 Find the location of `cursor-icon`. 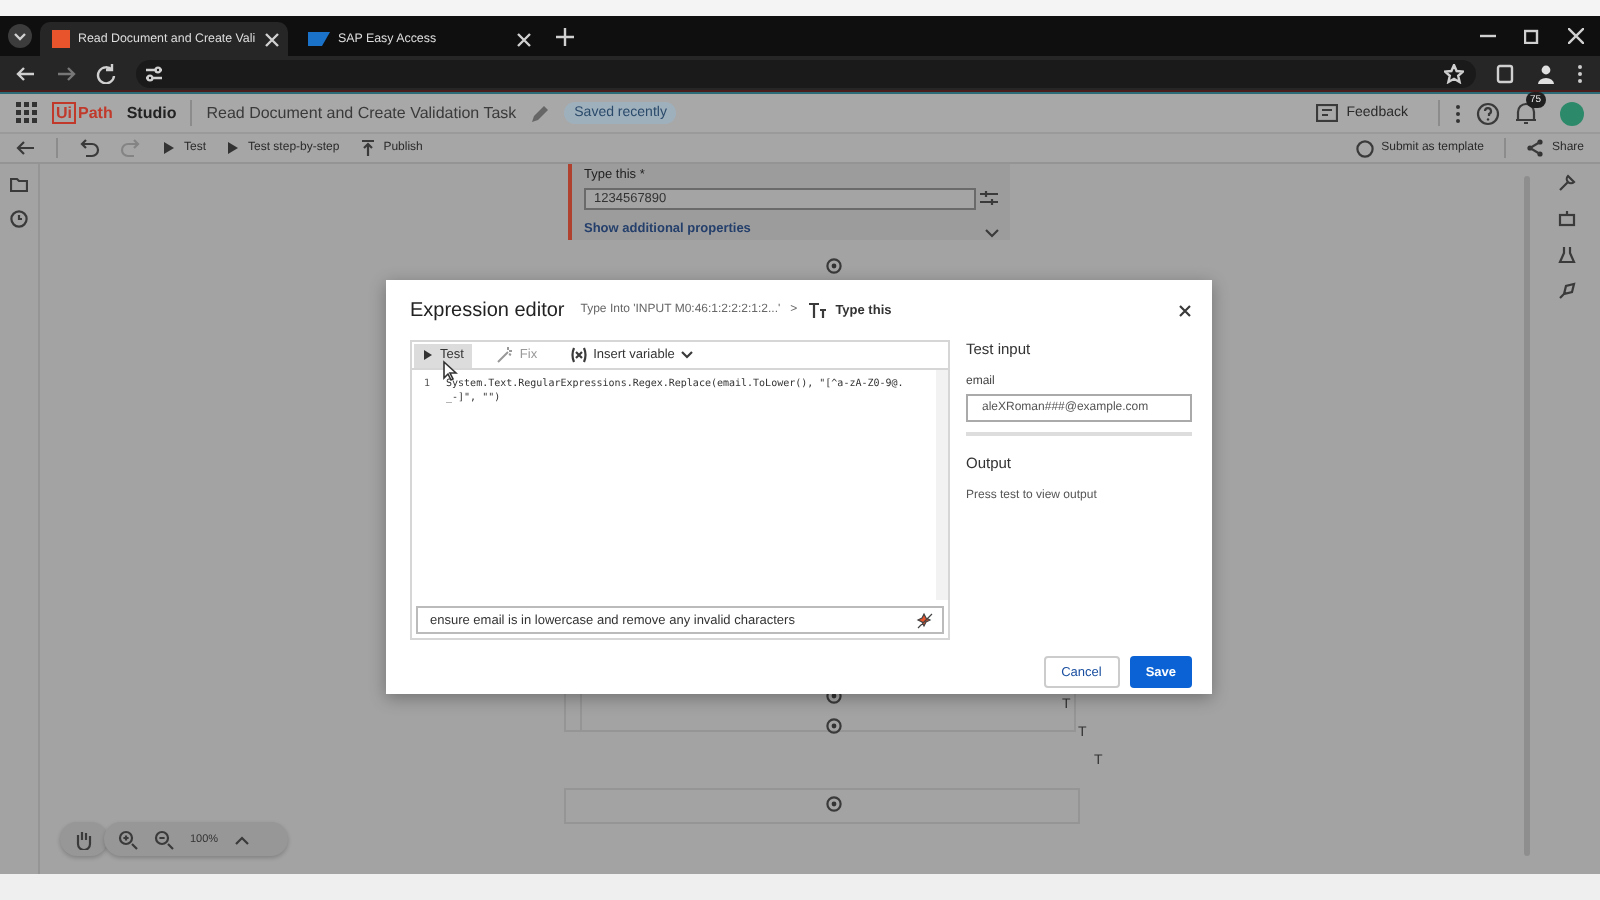

cursor-icon is located at coordinates (450, 370).